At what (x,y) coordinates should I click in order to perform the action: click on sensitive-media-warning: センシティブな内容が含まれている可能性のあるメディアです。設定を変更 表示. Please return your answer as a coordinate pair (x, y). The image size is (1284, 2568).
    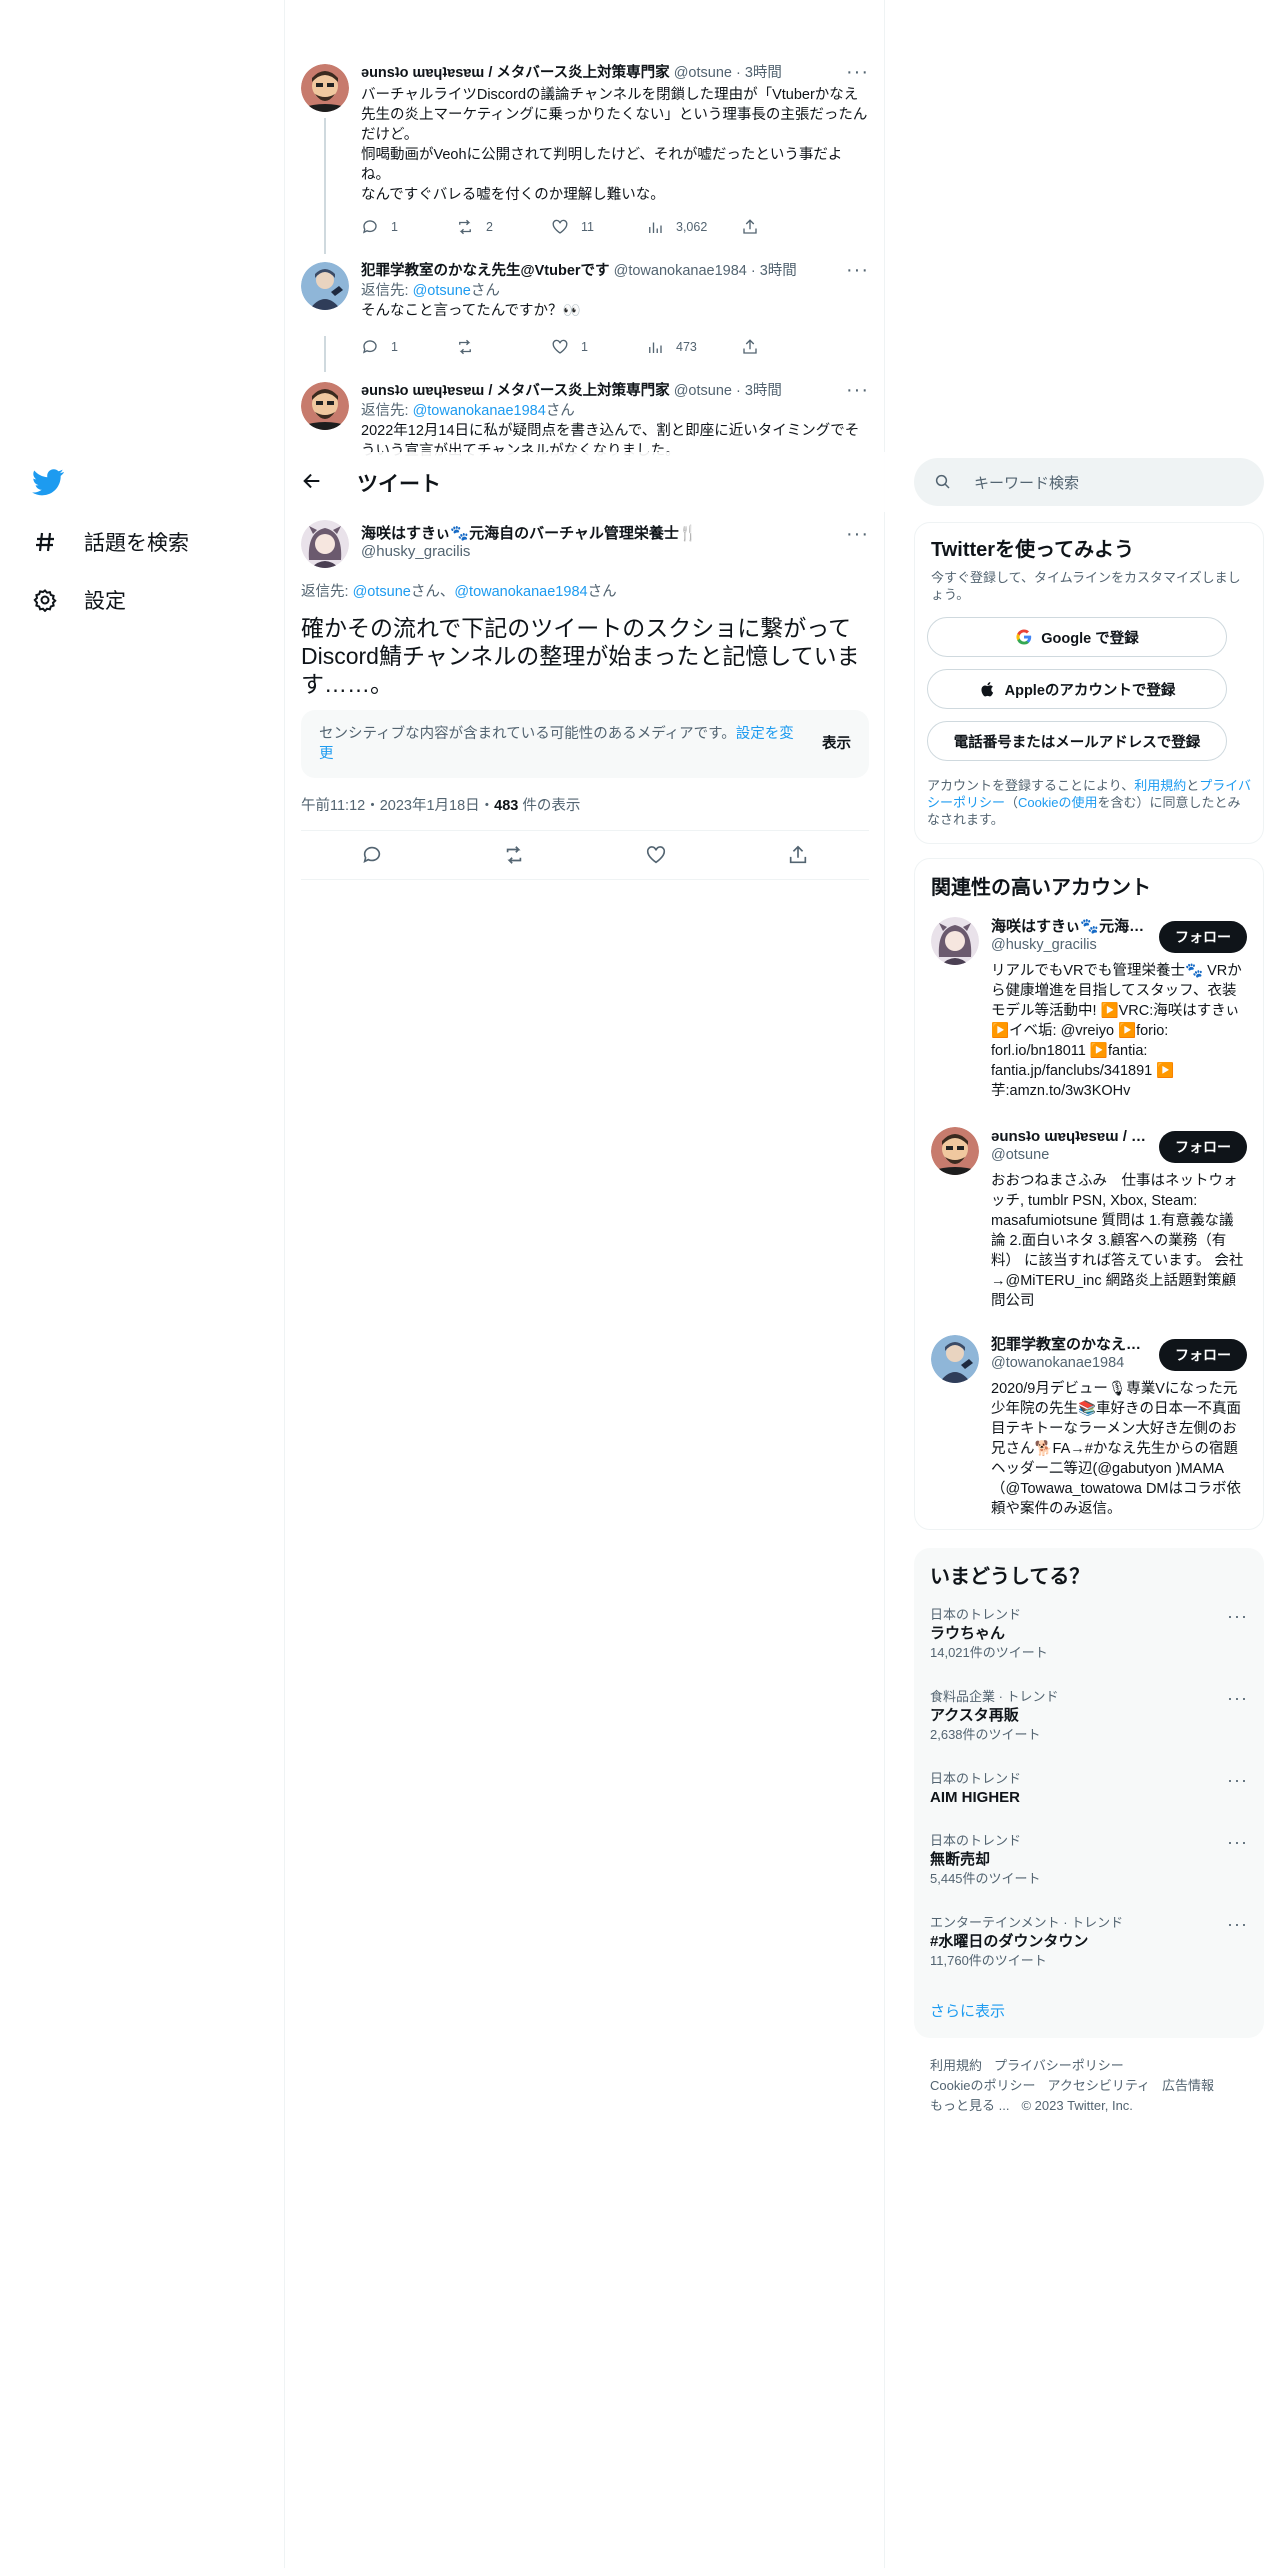
    Looking at the image, I should click on (585, 744).